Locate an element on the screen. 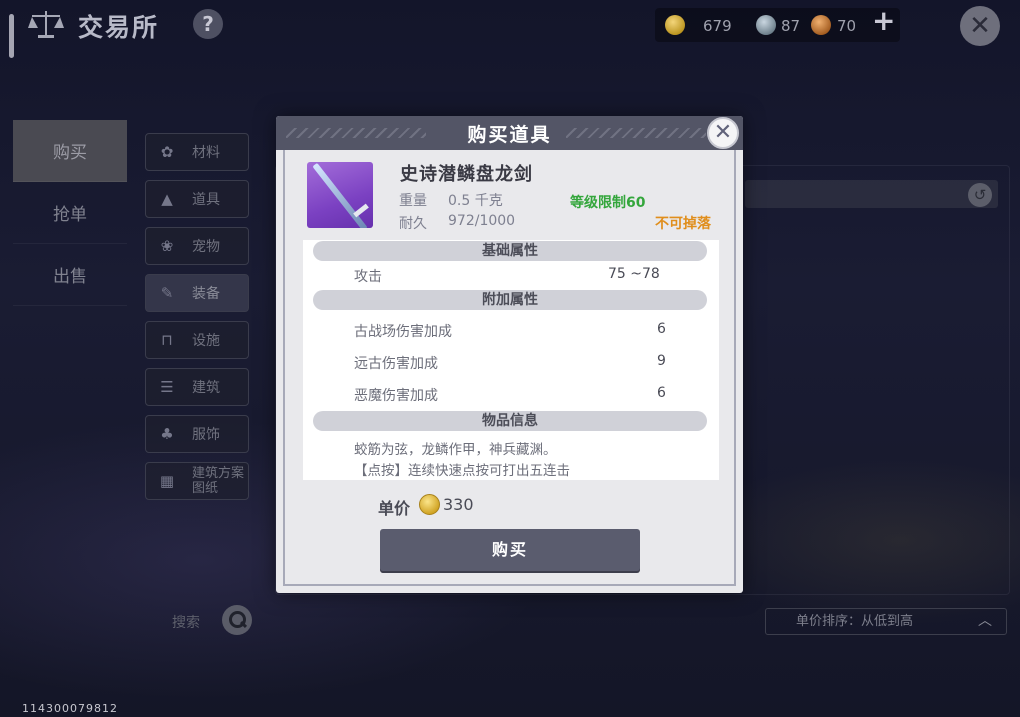 This screenshot has width=1020, height=717. item-description: 【点按】连续快速点按可打出五连击 is located at coordinates (462, 471).